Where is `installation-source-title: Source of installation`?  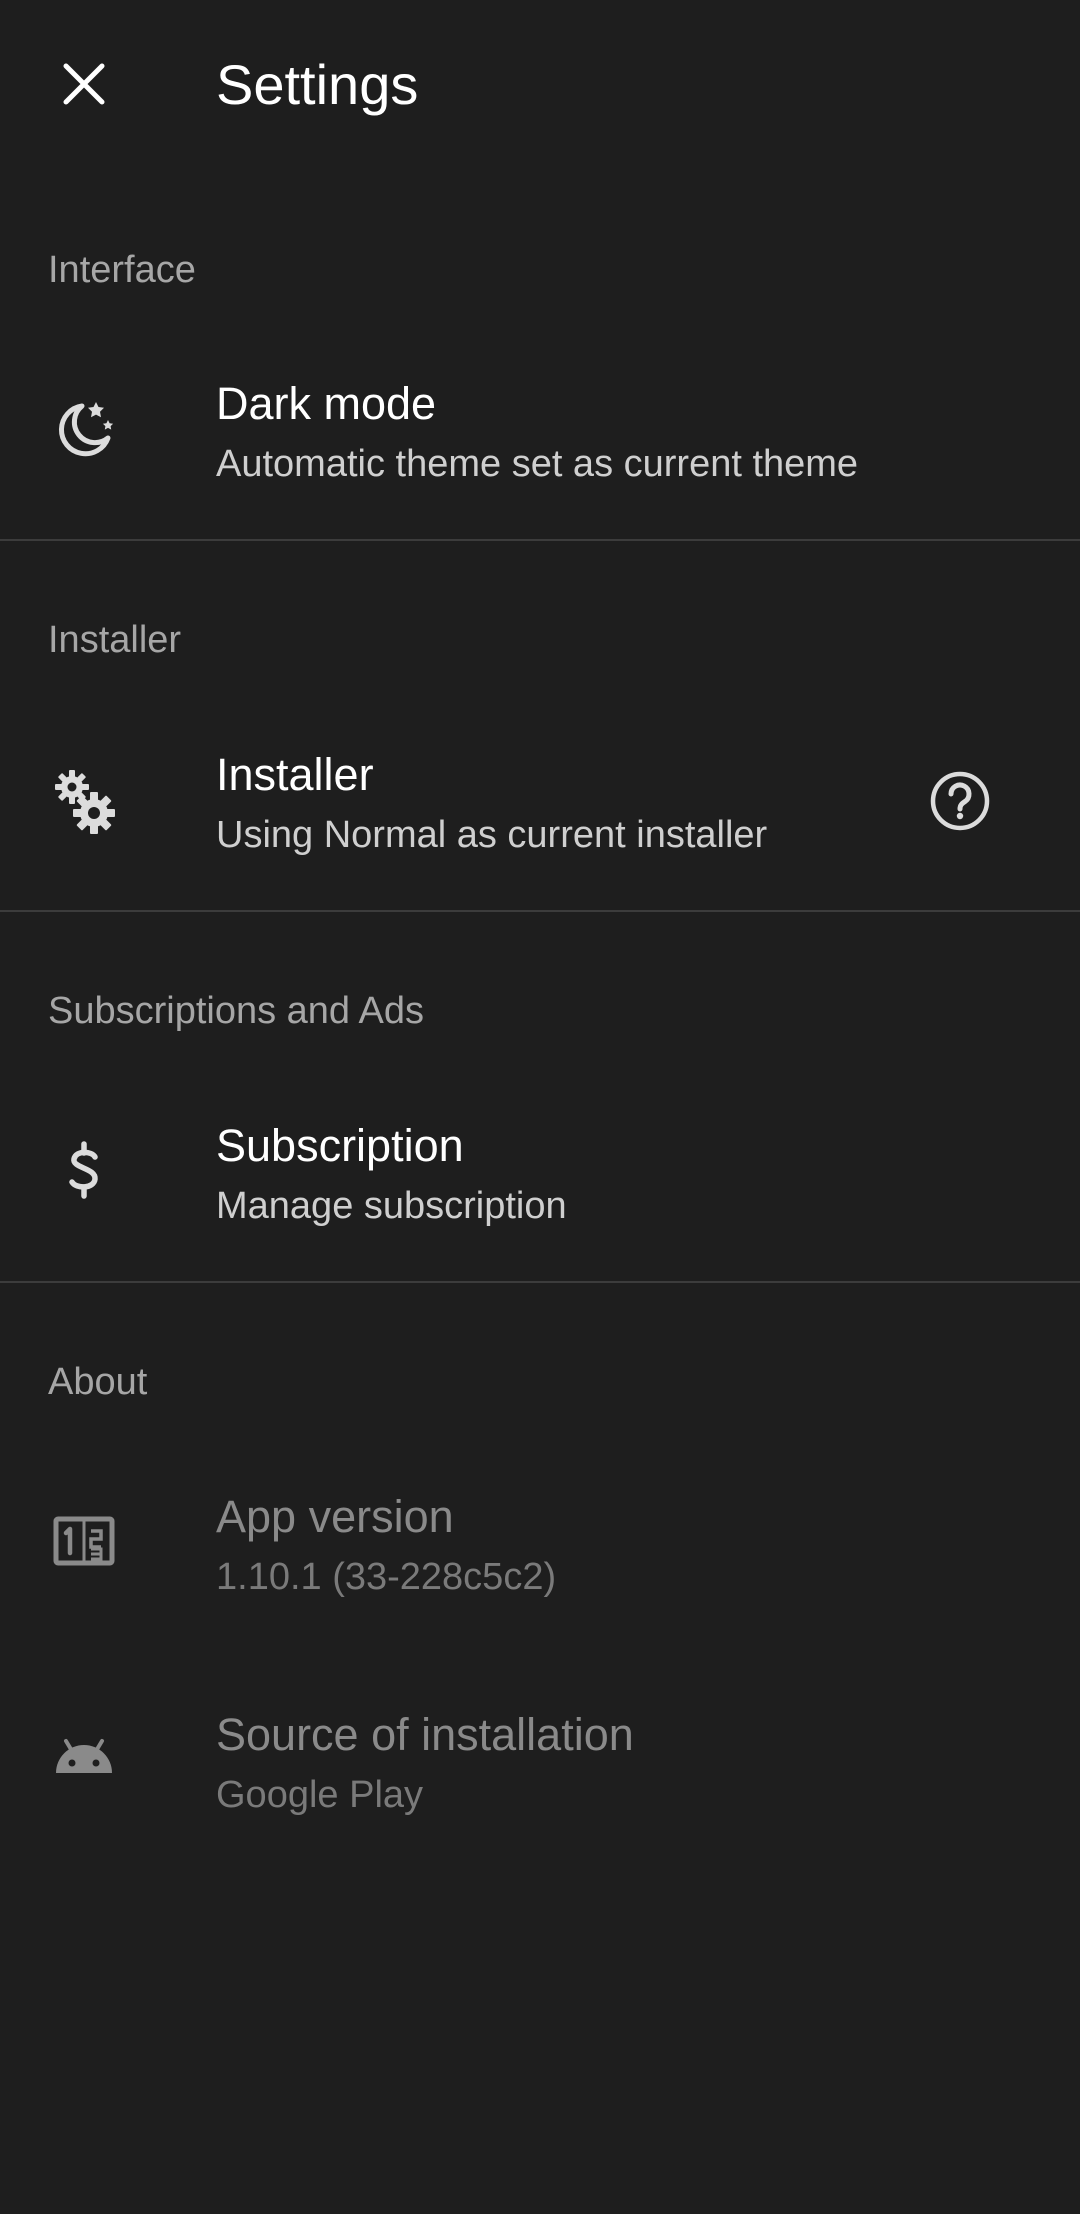
installation-source-title: Source of installation is located at coordinates (425, 1734).